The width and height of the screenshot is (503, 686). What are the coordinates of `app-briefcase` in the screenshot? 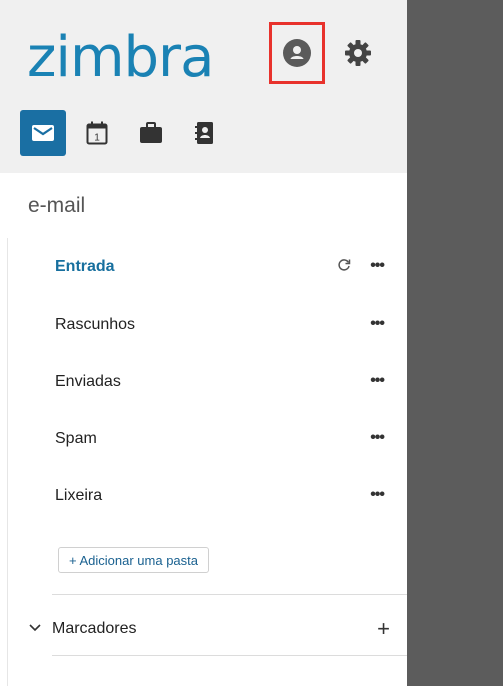 It's located at (151, 133).